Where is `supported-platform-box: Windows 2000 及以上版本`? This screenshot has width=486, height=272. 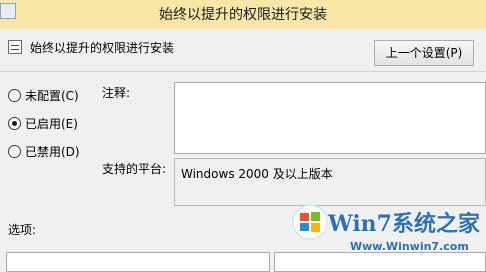
supported-platform-box: Windows 2000 及以上版本 is located at coordinates (330, 182).